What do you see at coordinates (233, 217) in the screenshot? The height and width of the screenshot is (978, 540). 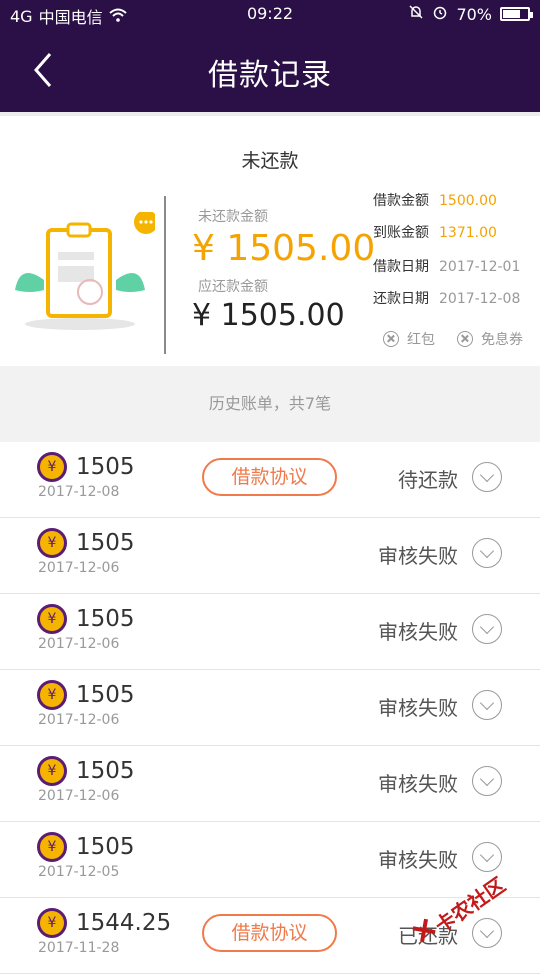 I see `unpaid-amount-label: 未还款金额` at bounding box center [233, 217].